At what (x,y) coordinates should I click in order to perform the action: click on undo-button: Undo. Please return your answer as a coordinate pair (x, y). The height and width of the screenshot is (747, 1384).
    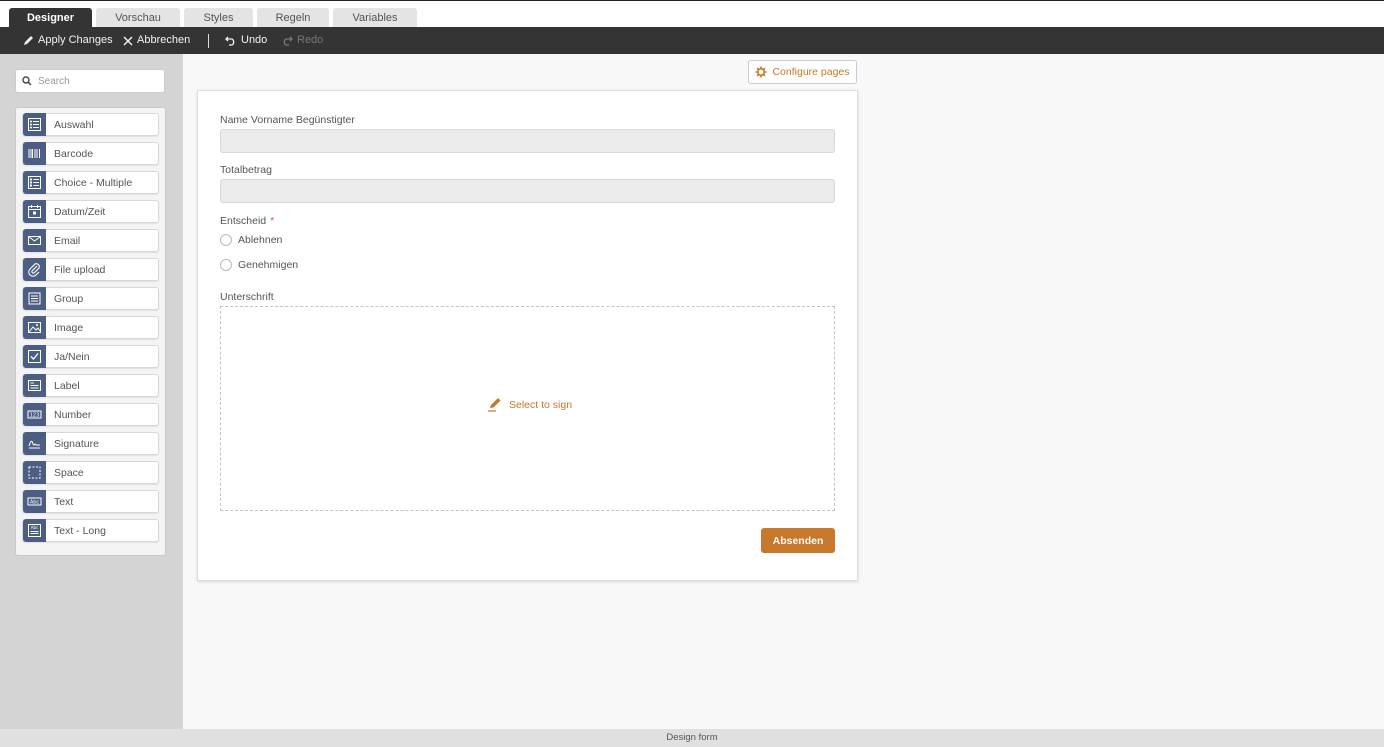
    Looking at the image, I should click on (246, 40).